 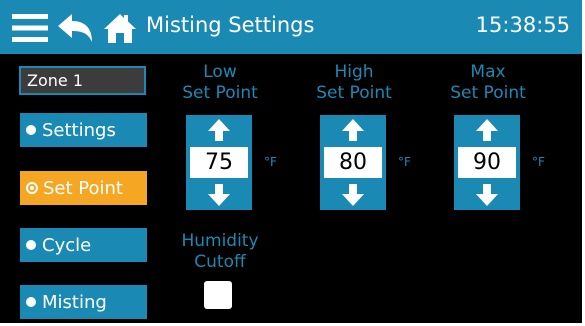 What do you see at coordinates (32, 188) in the screenshot?
I see `radio-selected-icon` at bounding box center [32, 188].